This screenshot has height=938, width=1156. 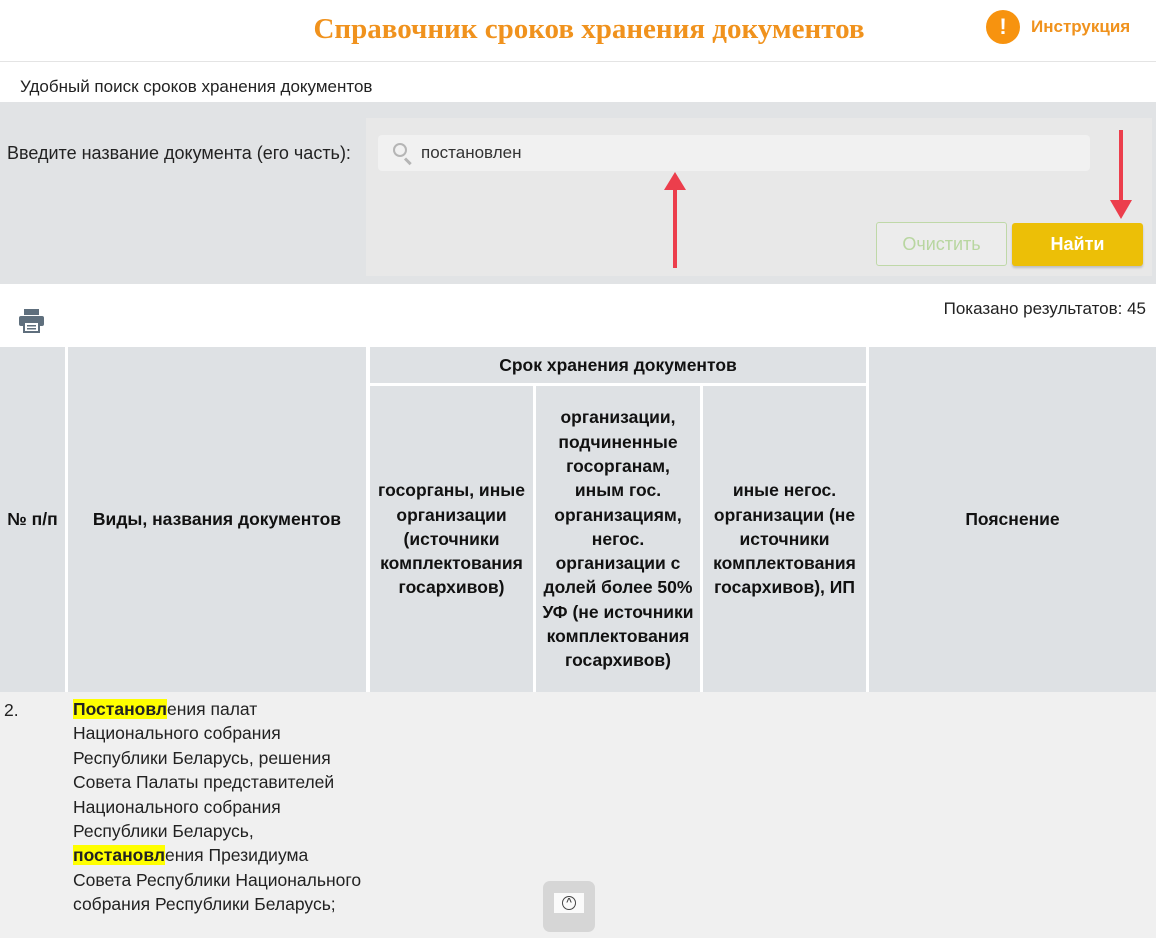 What do you see at coordinates (1012, 519) in the screenshot?
I see `col-note-header: Пояснение` at bounding box center [1012, 519].